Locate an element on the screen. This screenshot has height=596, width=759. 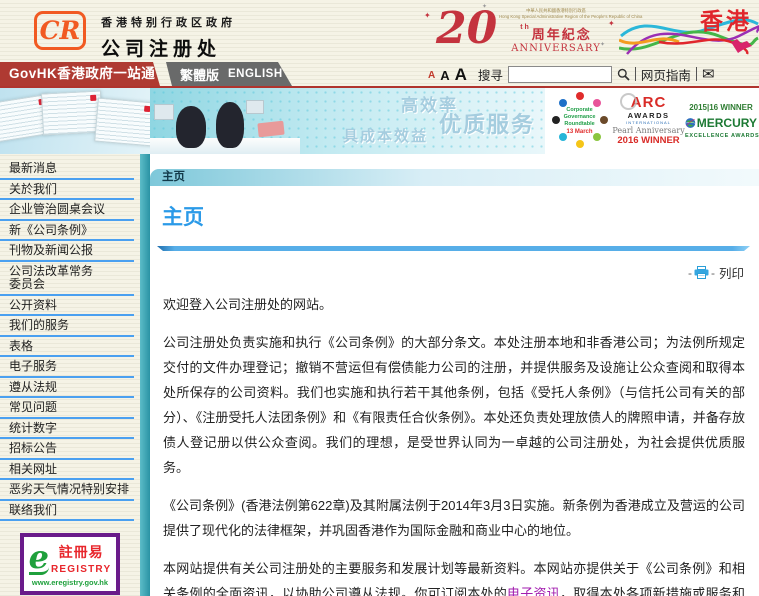
arc-winner: 2016 WINNER is located at coordinates (648, 140).